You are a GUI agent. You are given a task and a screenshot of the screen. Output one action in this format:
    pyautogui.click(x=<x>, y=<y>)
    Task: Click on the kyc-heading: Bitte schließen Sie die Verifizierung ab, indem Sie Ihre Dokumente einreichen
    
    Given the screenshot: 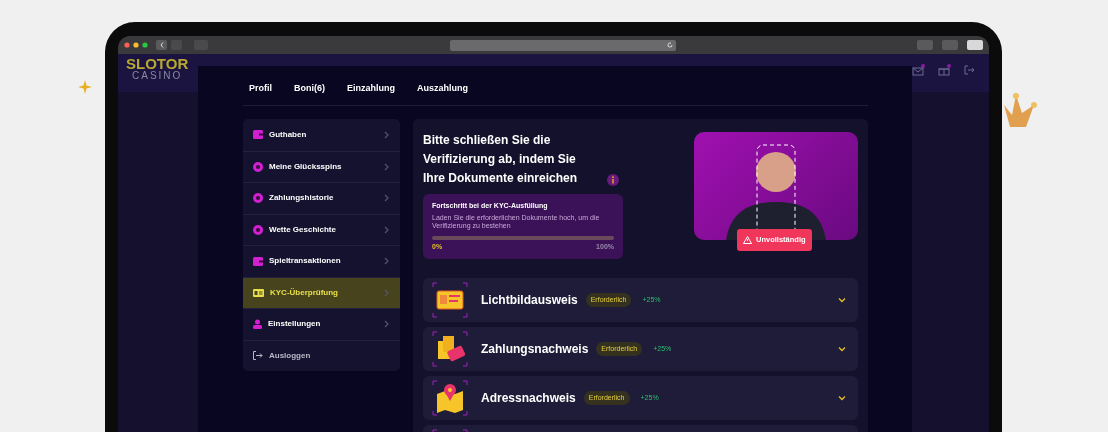 What is the action you would take?
    pyautogui.click(x=501, y=159)
    